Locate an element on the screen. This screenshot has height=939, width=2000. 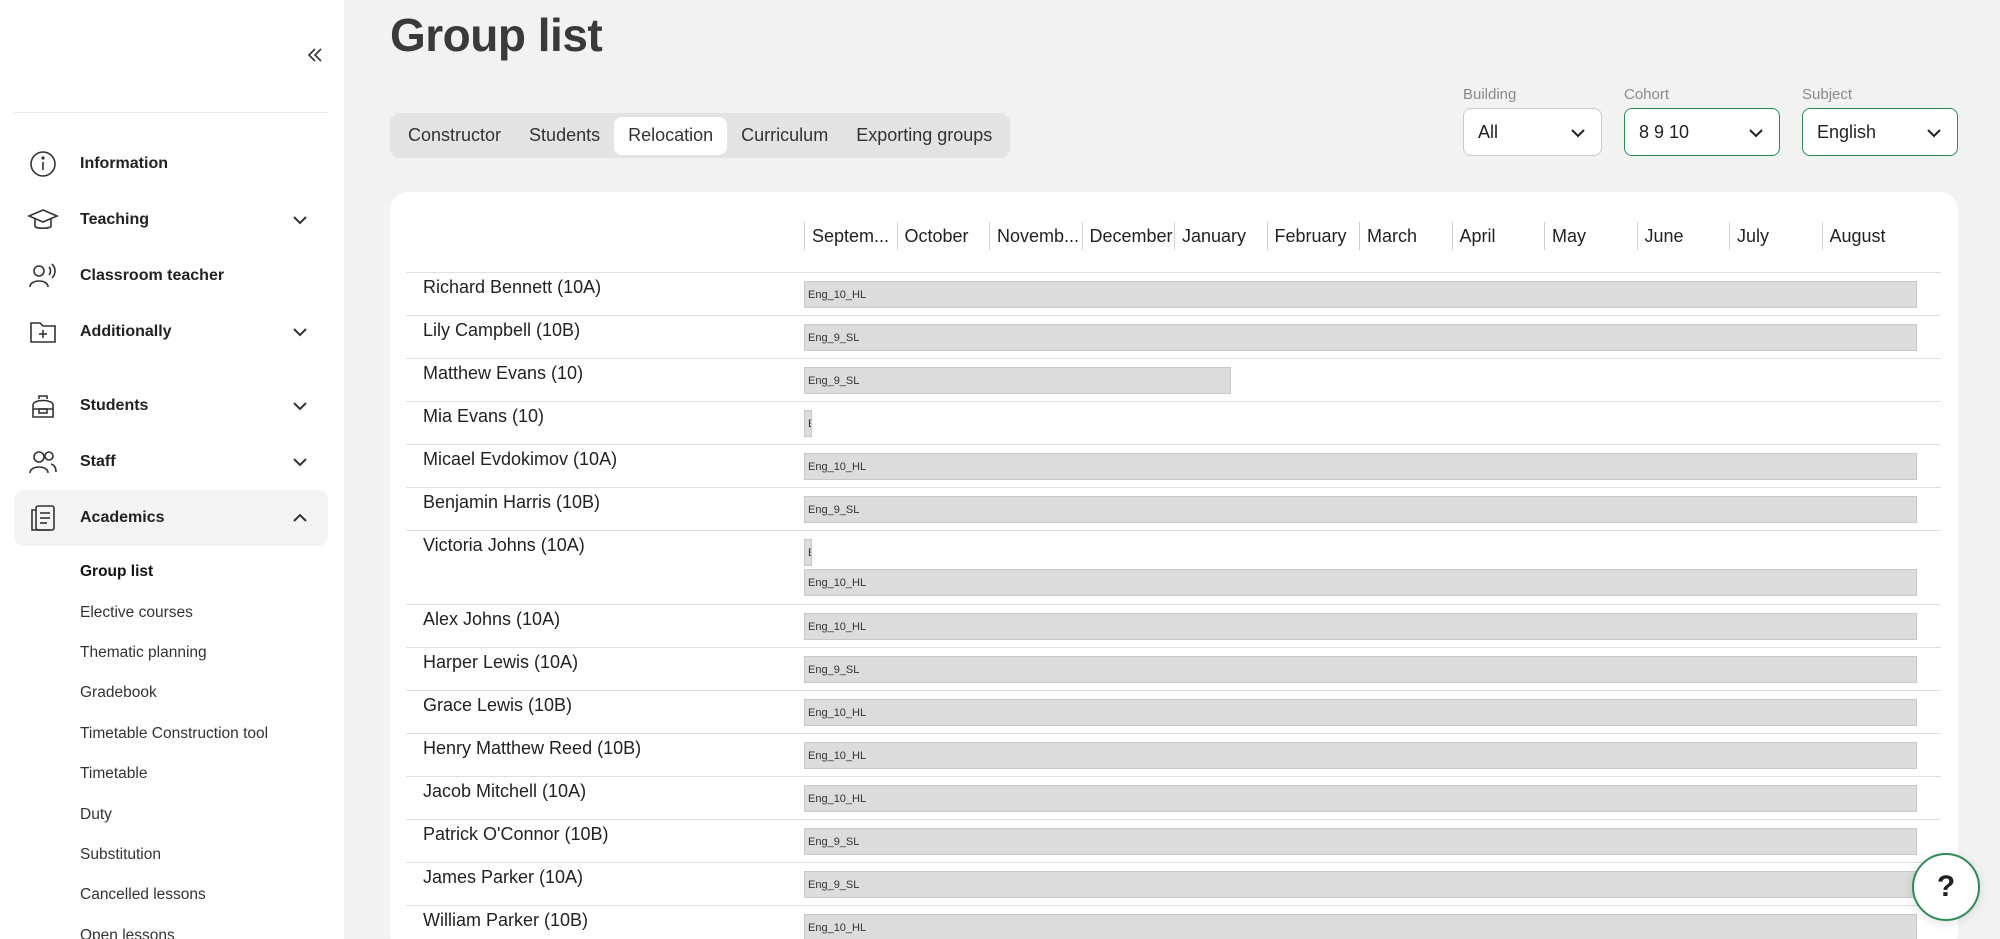
subnav-thematic-planning: Thematic planning is located at coordinates (204, 653).